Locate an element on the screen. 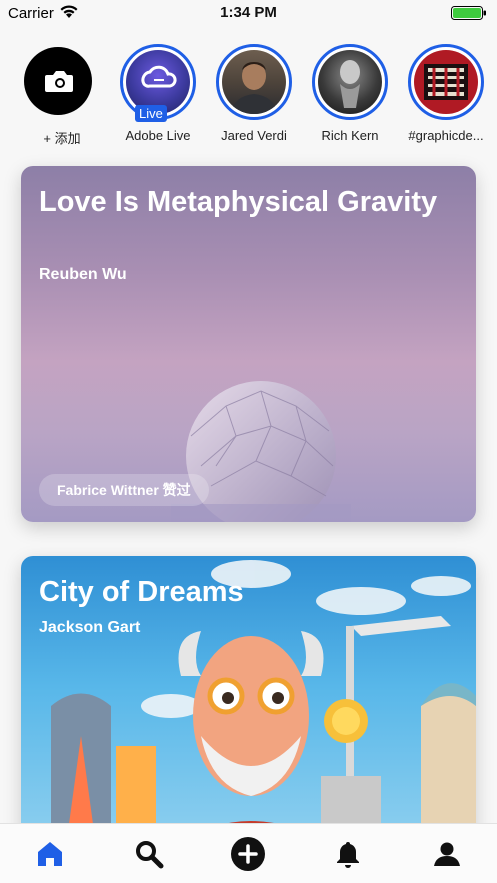 Image resolution: width=497 pixels, height=883 pixels. liked-by-badge: Fabrice Wittner 赞过 is located at coordinates (124, 490).